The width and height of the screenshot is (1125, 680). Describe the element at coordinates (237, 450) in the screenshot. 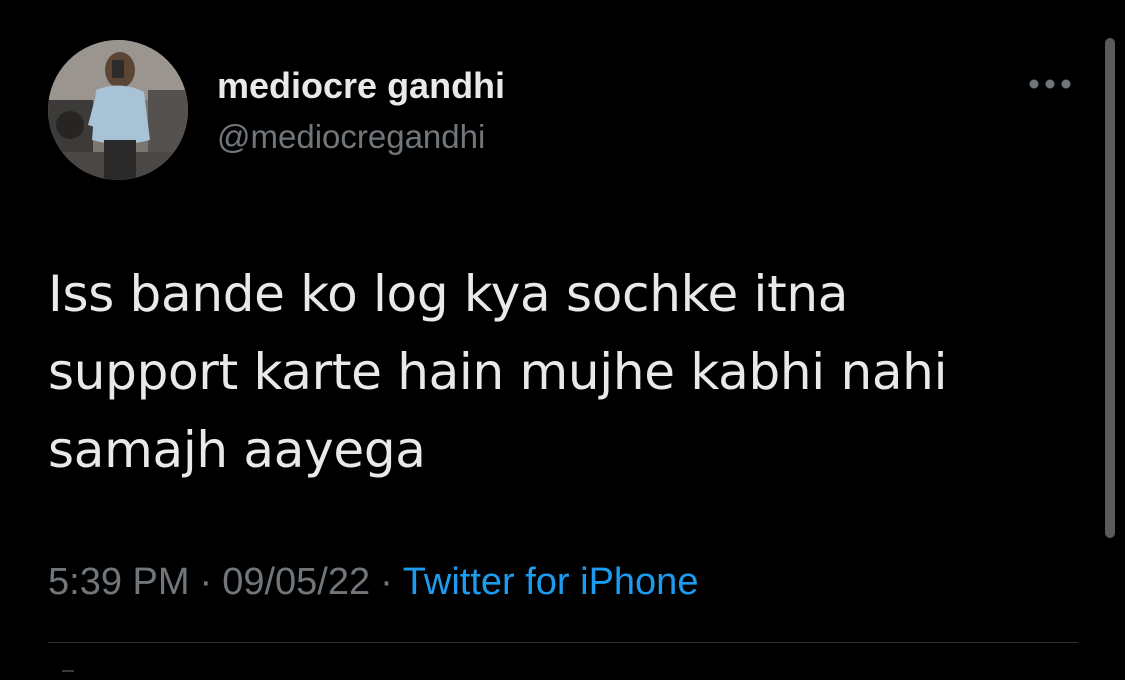

I see `tweet-text-line: samajh aayega` at that location.